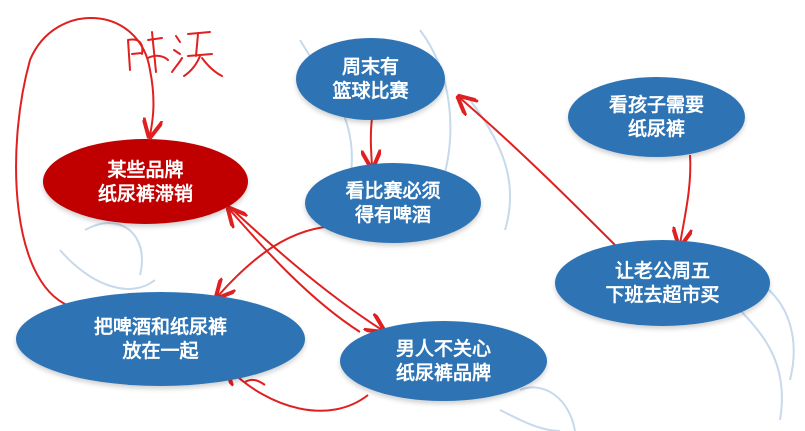 This screenshot has height=431, width=805. I want to click on handwriting-annotation, so click(175, 54).